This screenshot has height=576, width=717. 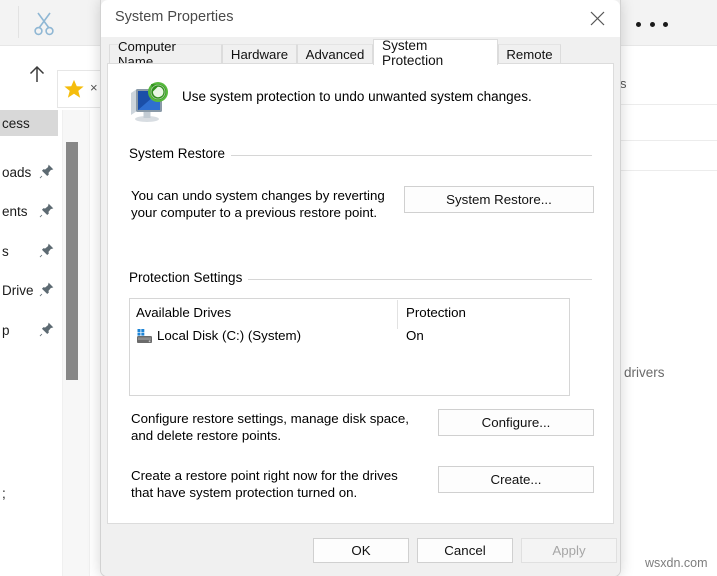 I want to click on sidebar-item-label: s, so click(x=5, y=251).